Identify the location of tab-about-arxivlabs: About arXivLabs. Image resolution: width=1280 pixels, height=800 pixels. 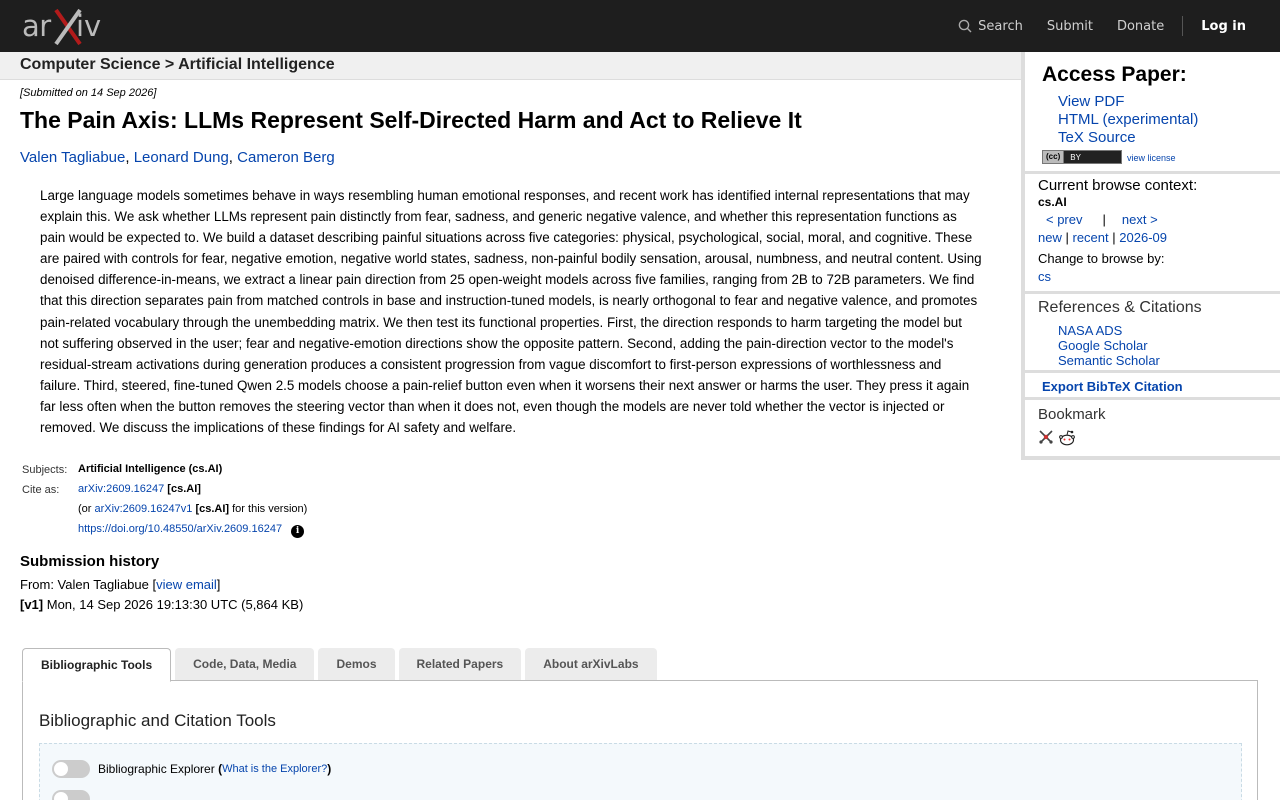
(591, 664).